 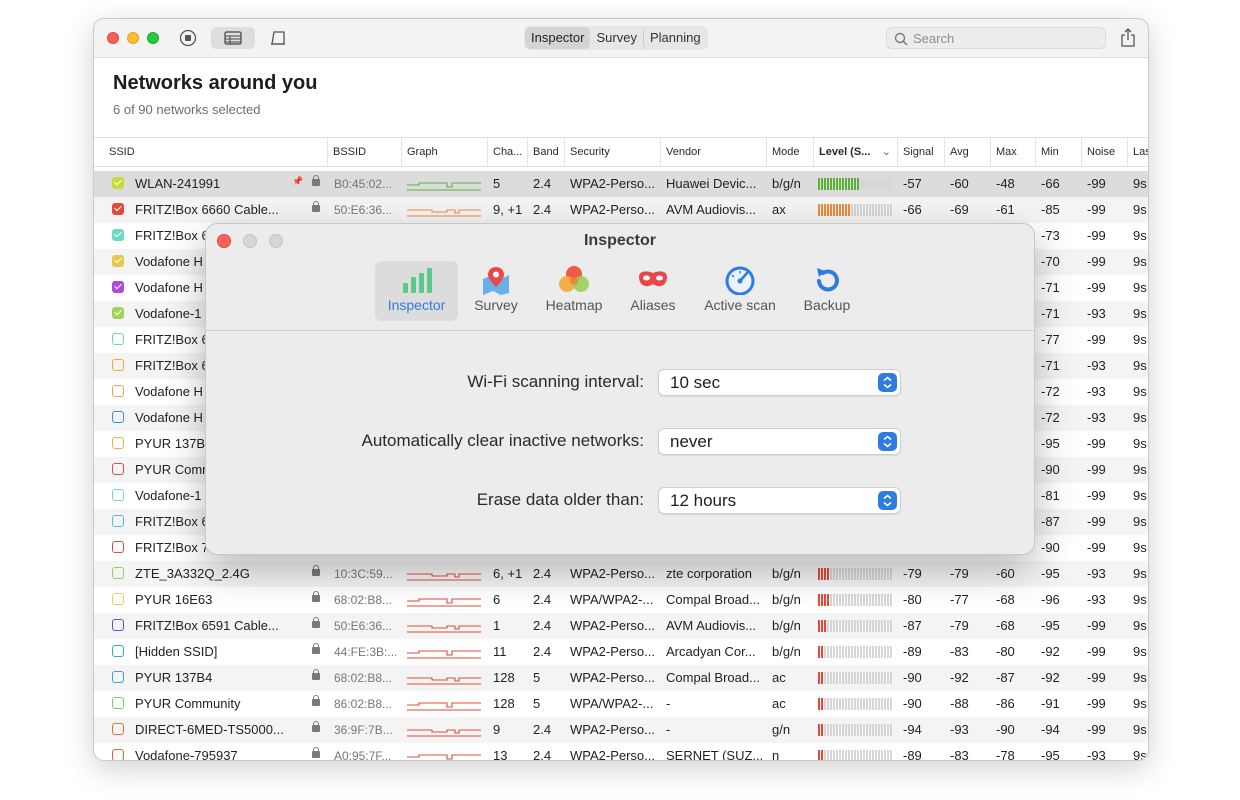 What do you see at coordinates (1012, 152) in the screenshot?
I see `column-max: Max` at bounding box center [1012, 152].